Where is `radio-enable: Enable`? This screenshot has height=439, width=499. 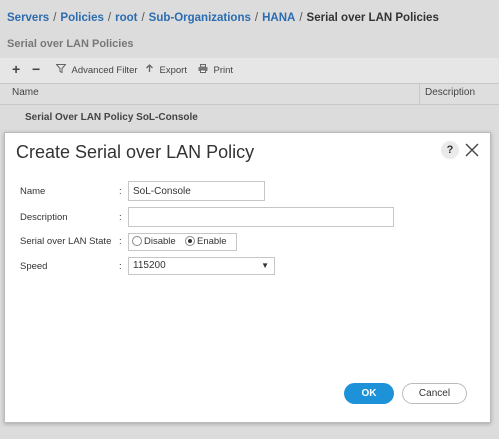 radio-enable: Enable is located at coordinates (206, 241).